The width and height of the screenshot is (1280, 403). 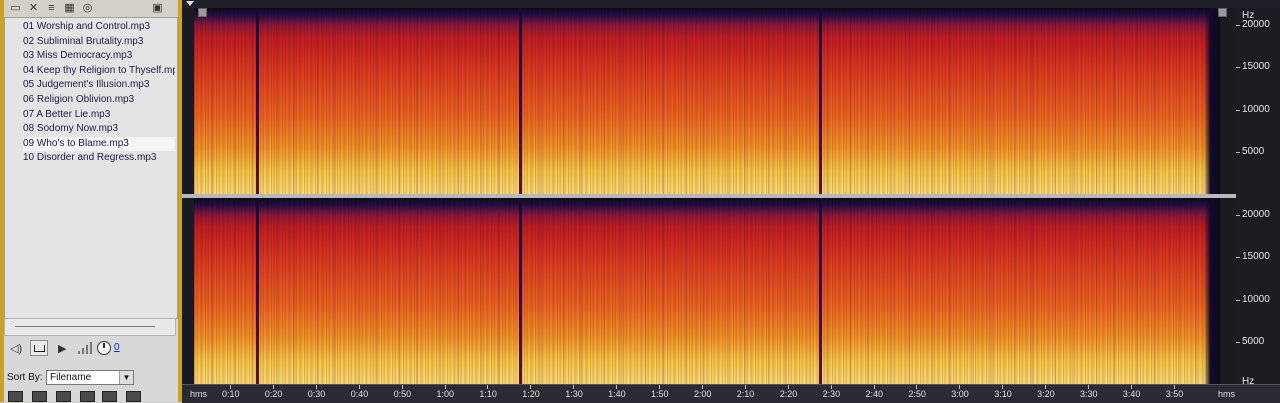 What do you see at coordinates (39, 396) in the screenshot?
I see `append-icon` at bounding box center [39, 396].